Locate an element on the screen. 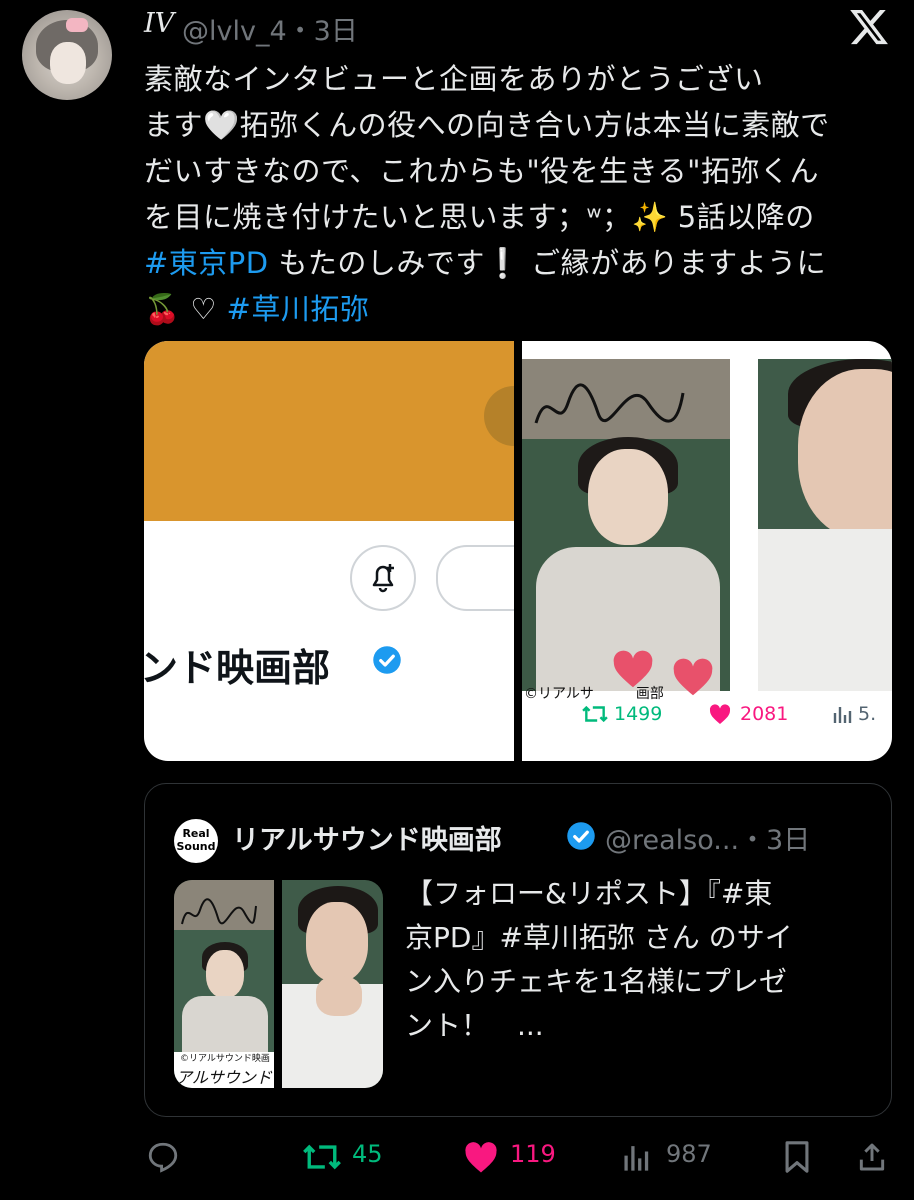  author-avatar is located at coordinates (67, 55).